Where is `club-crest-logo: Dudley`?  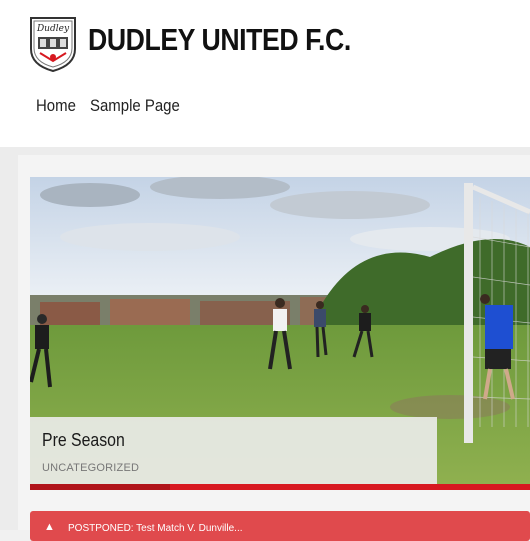 club-crest-logo: Dudley is located at coordinates (53, 44).